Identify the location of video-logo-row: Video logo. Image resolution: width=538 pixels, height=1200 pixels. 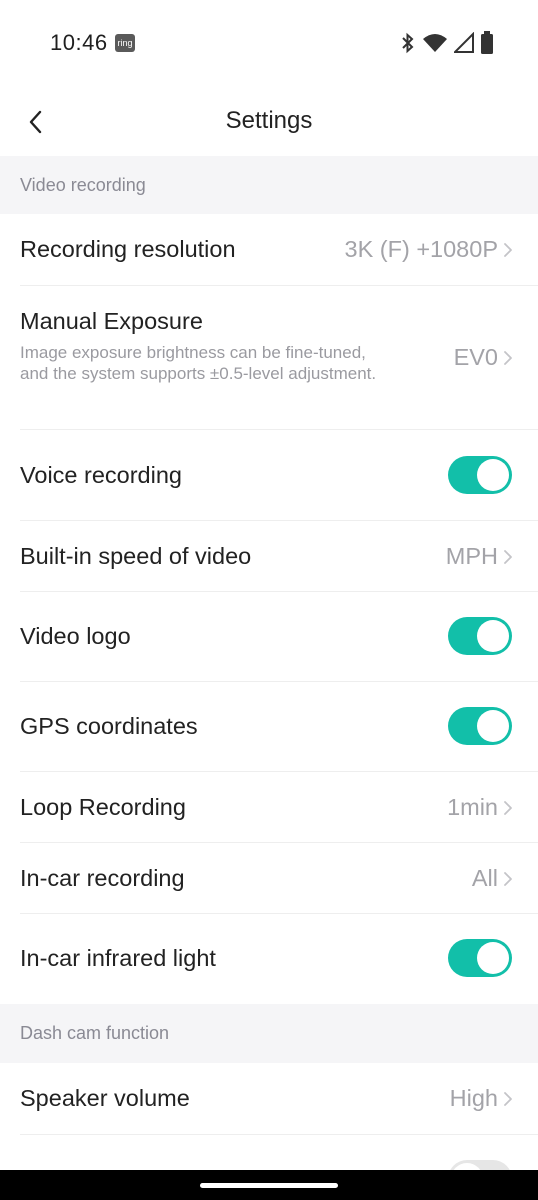
(269, 637).